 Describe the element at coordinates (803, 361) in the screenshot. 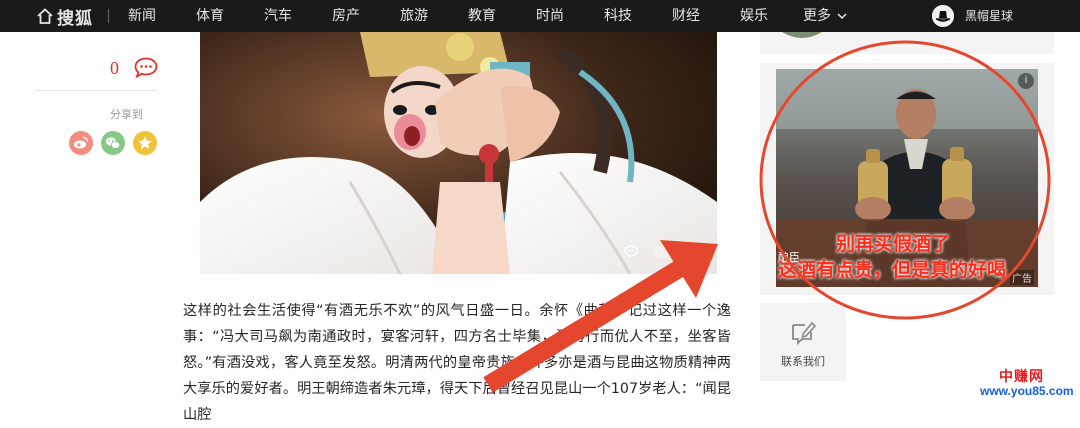

I see `contact-us-label: 联系我们` at that location.